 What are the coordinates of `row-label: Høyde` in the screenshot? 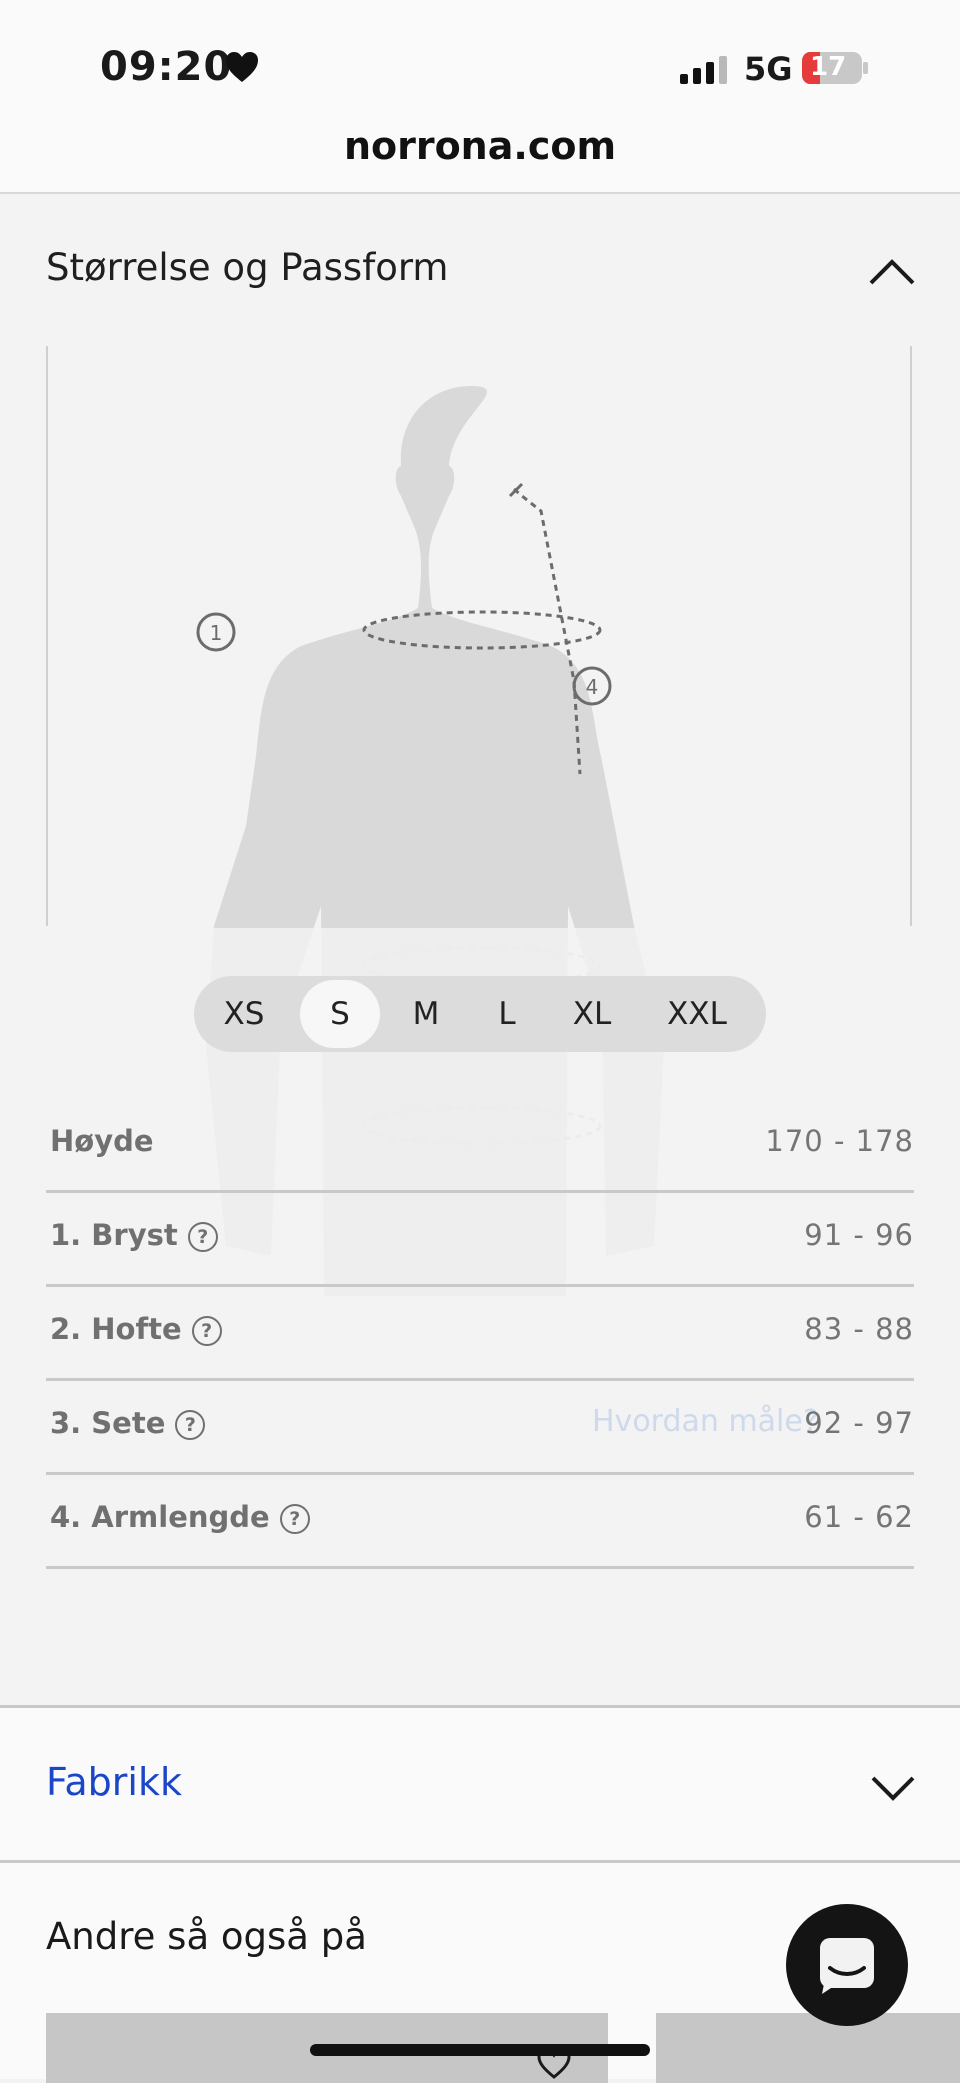 It's located at (102, 1141).